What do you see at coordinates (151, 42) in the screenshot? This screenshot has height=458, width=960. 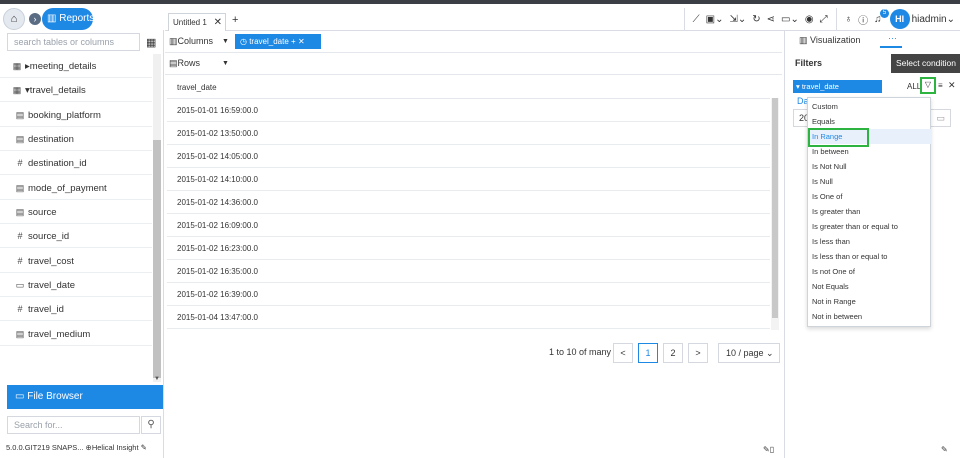 I see `grid-icon: ▦` at bounding box center [151, 42].